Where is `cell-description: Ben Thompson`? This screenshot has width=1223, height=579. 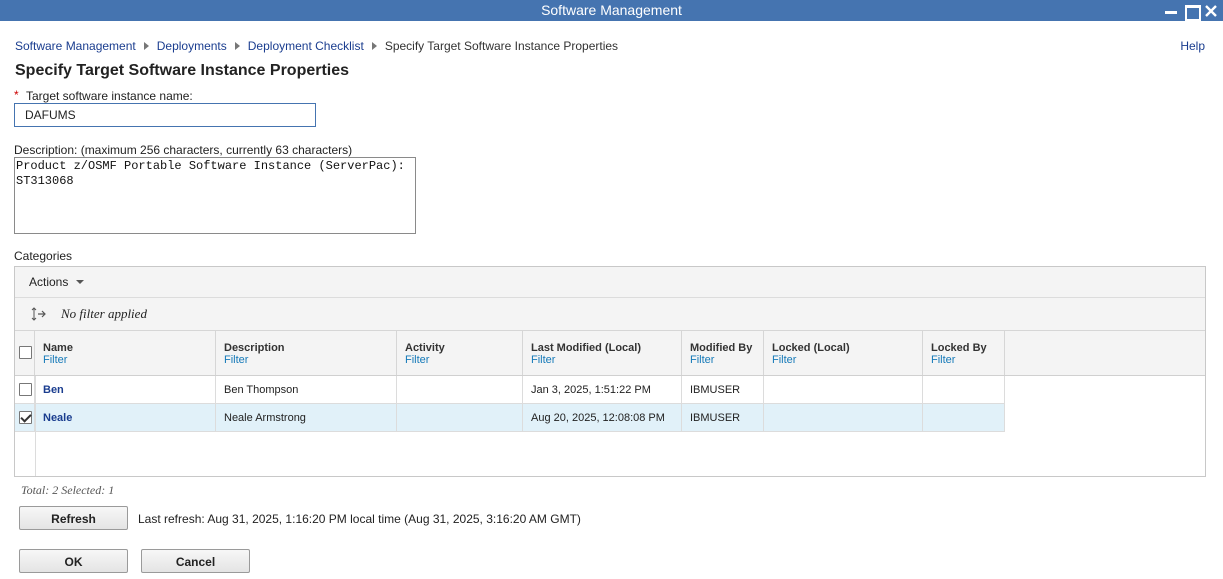 cell-description: Ben Thompson is located at coordinates (306, 389).